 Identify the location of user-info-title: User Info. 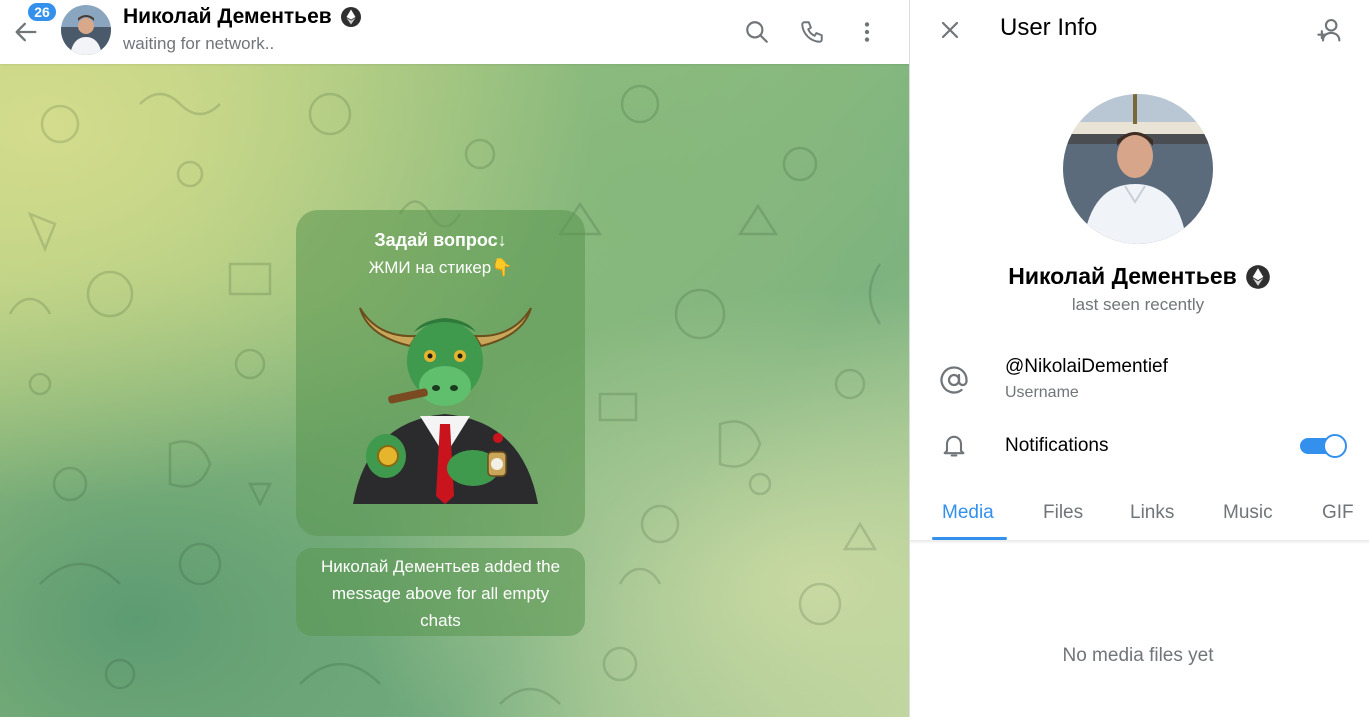
(1049, 27).